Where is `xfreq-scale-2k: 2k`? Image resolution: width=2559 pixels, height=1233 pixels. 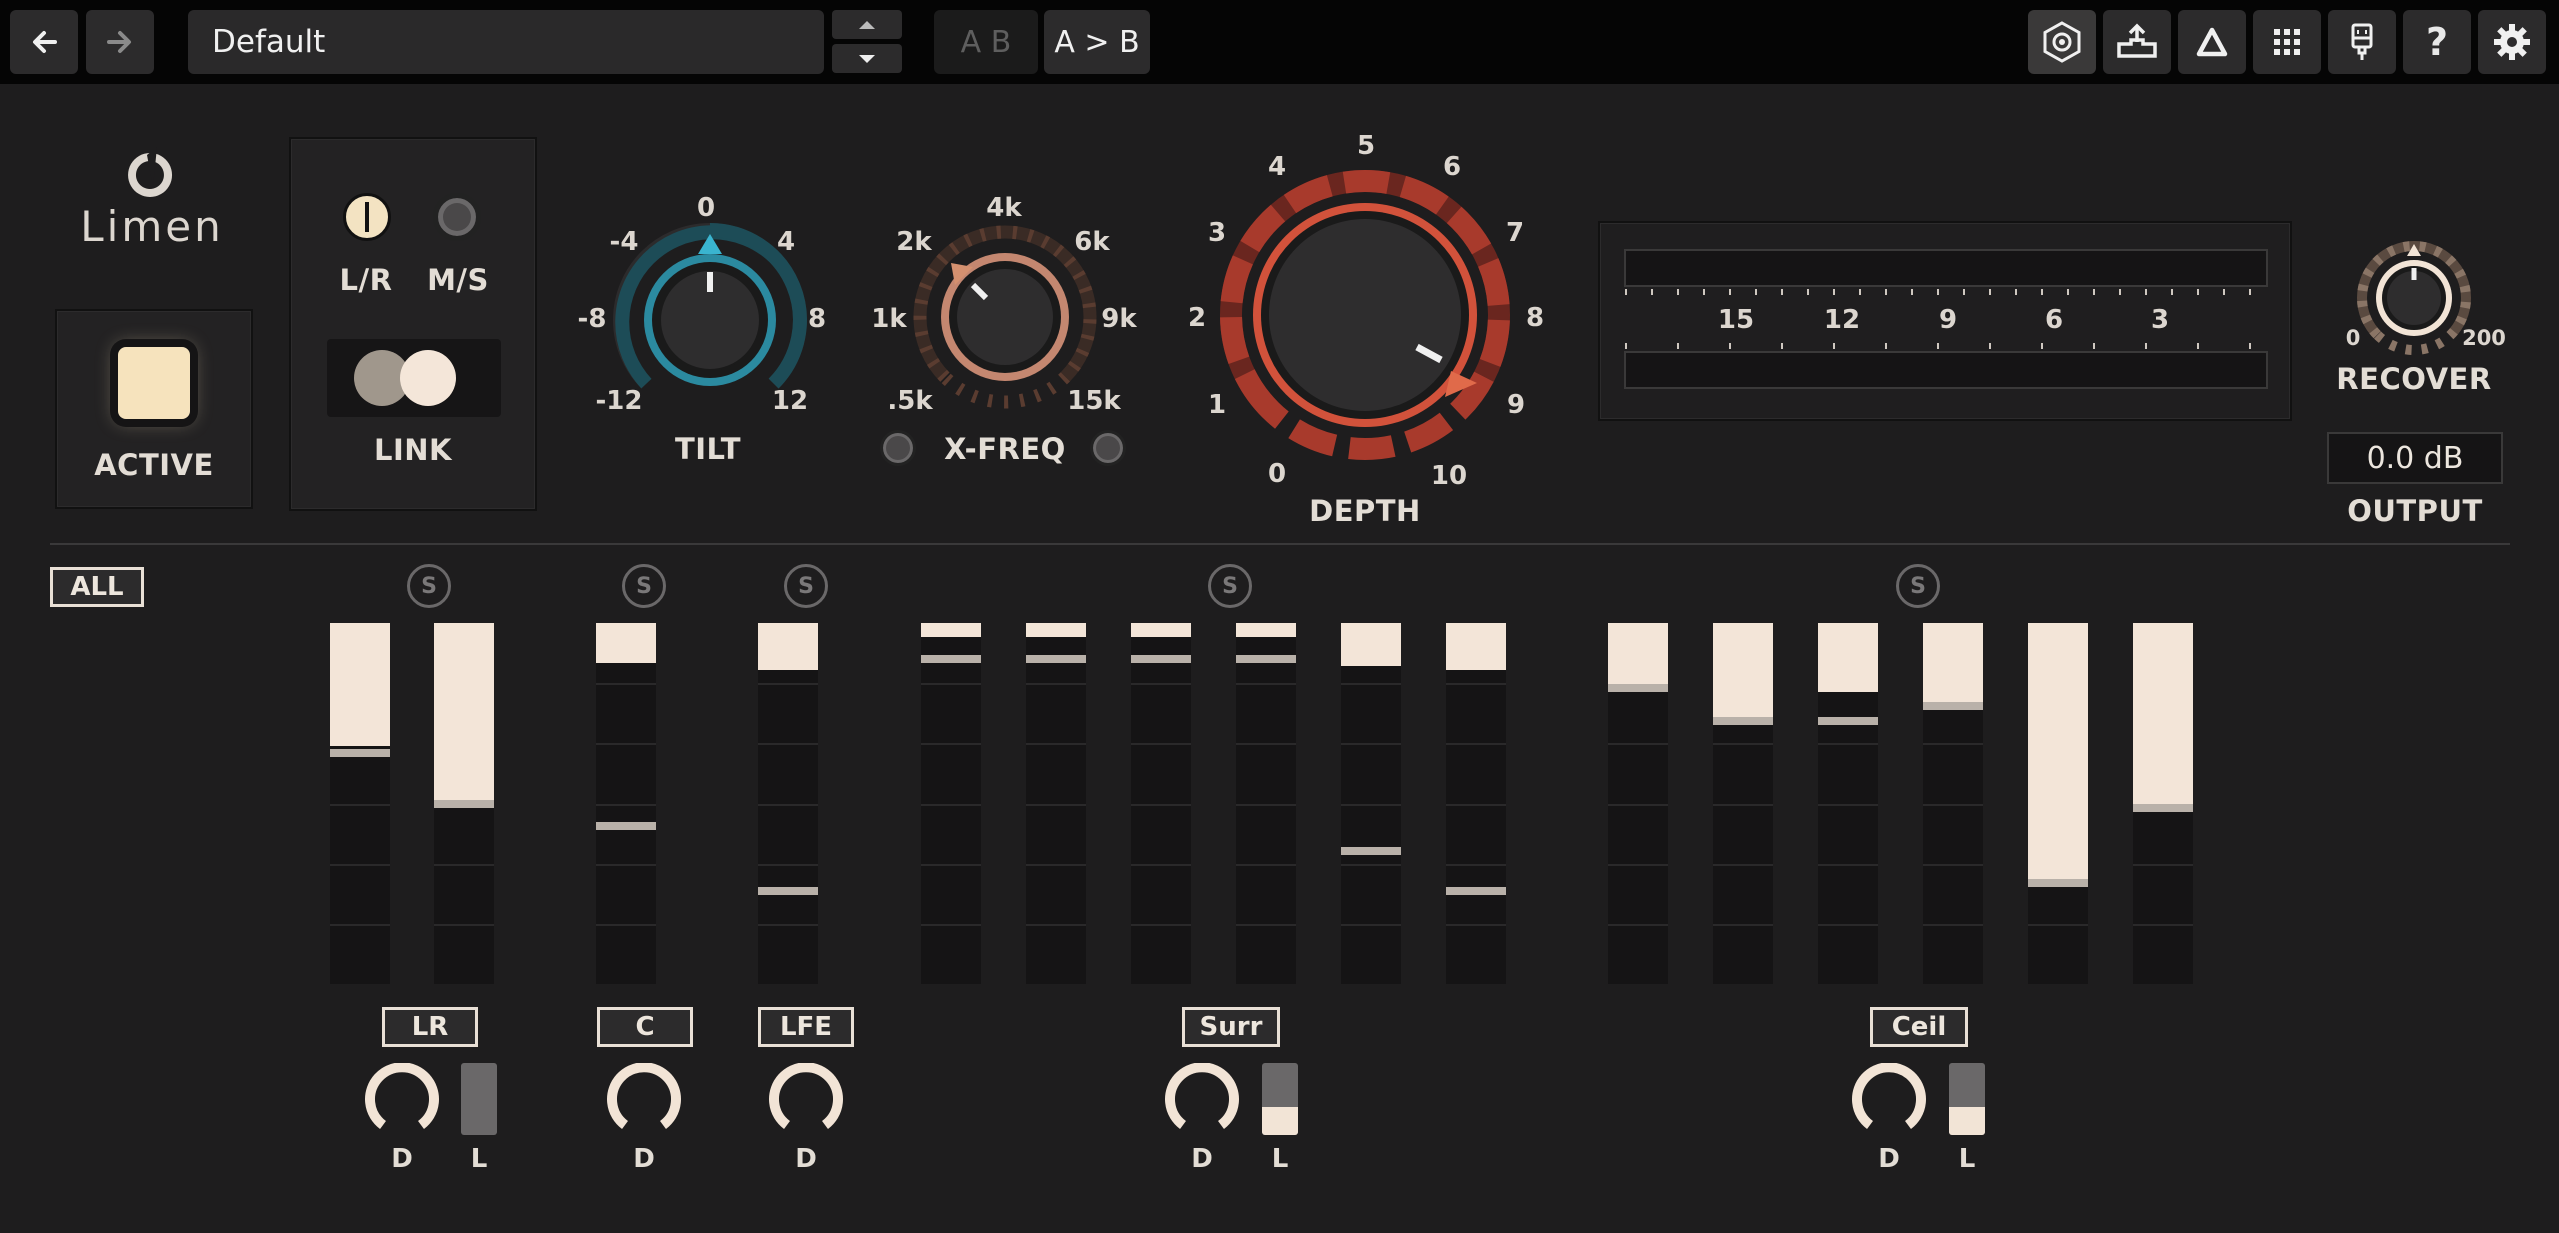 xfreq-scale-2k: 2k is located at coordinates (914, 242).